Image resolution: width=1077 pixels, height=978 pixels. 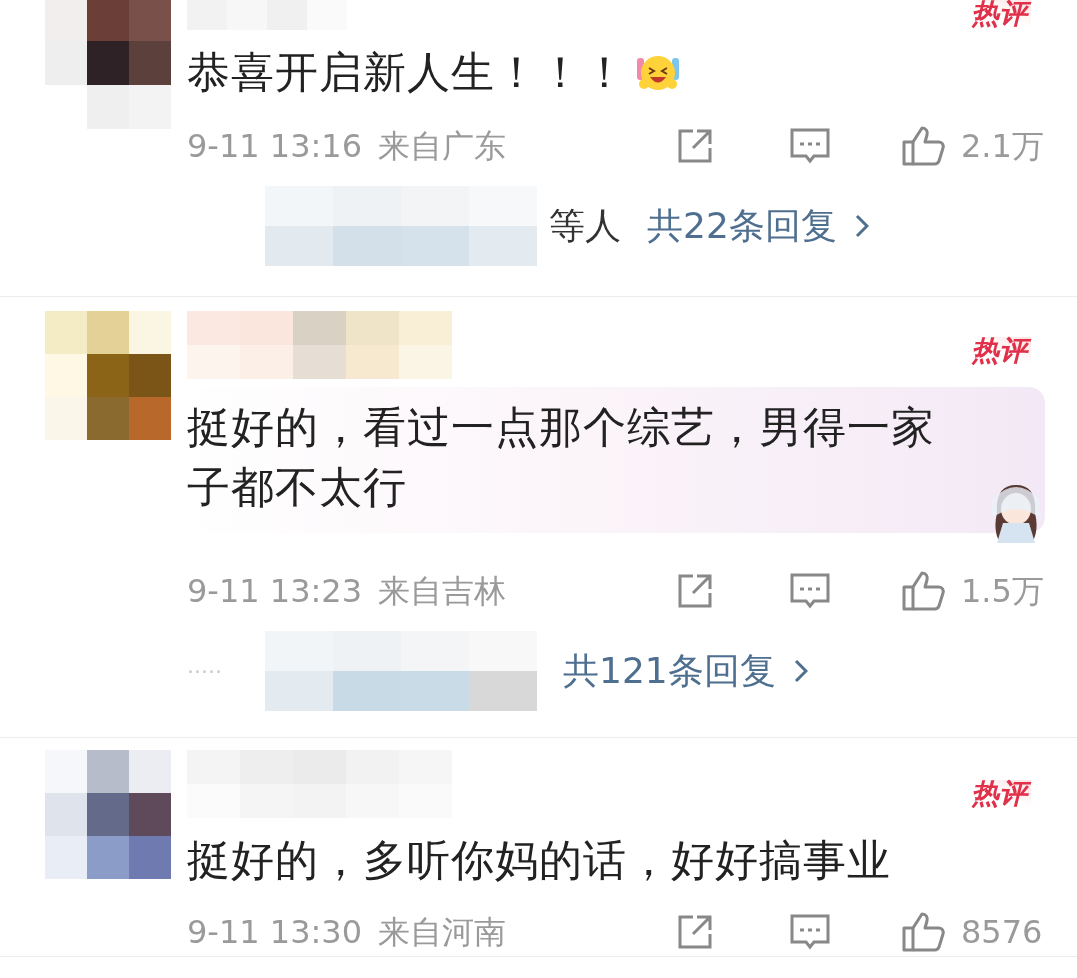 I want to click on like-count: 8576, so click(x=1002, y=932).